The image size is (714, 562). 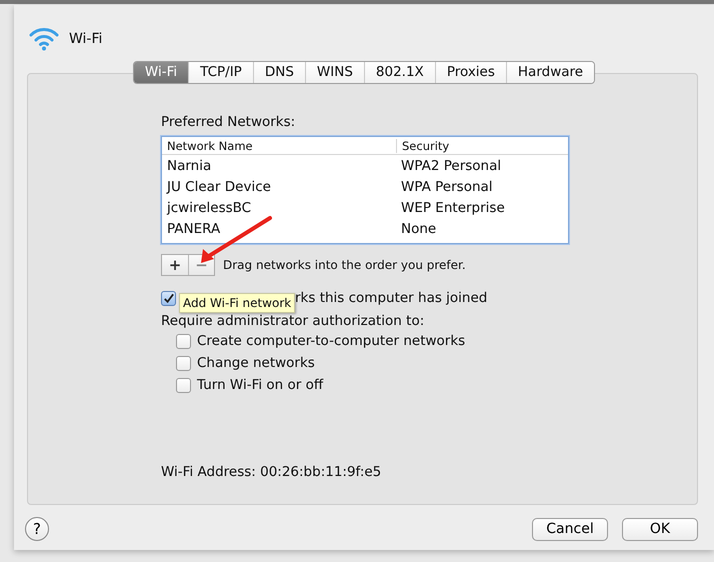 What do you see at coordinates (550, 72) in the screenshot?
I see `tab: Hardware` at bounding box center [550, 72].